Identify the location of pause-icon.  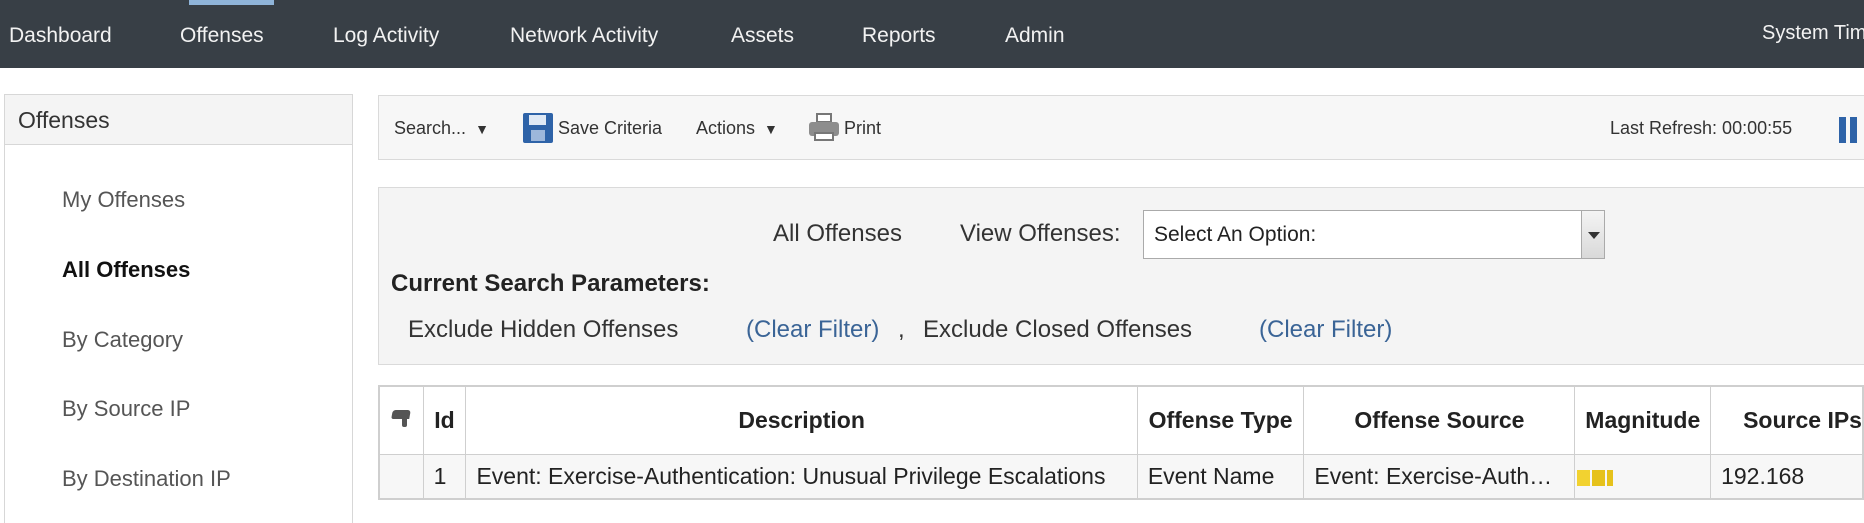
(1850, 130).